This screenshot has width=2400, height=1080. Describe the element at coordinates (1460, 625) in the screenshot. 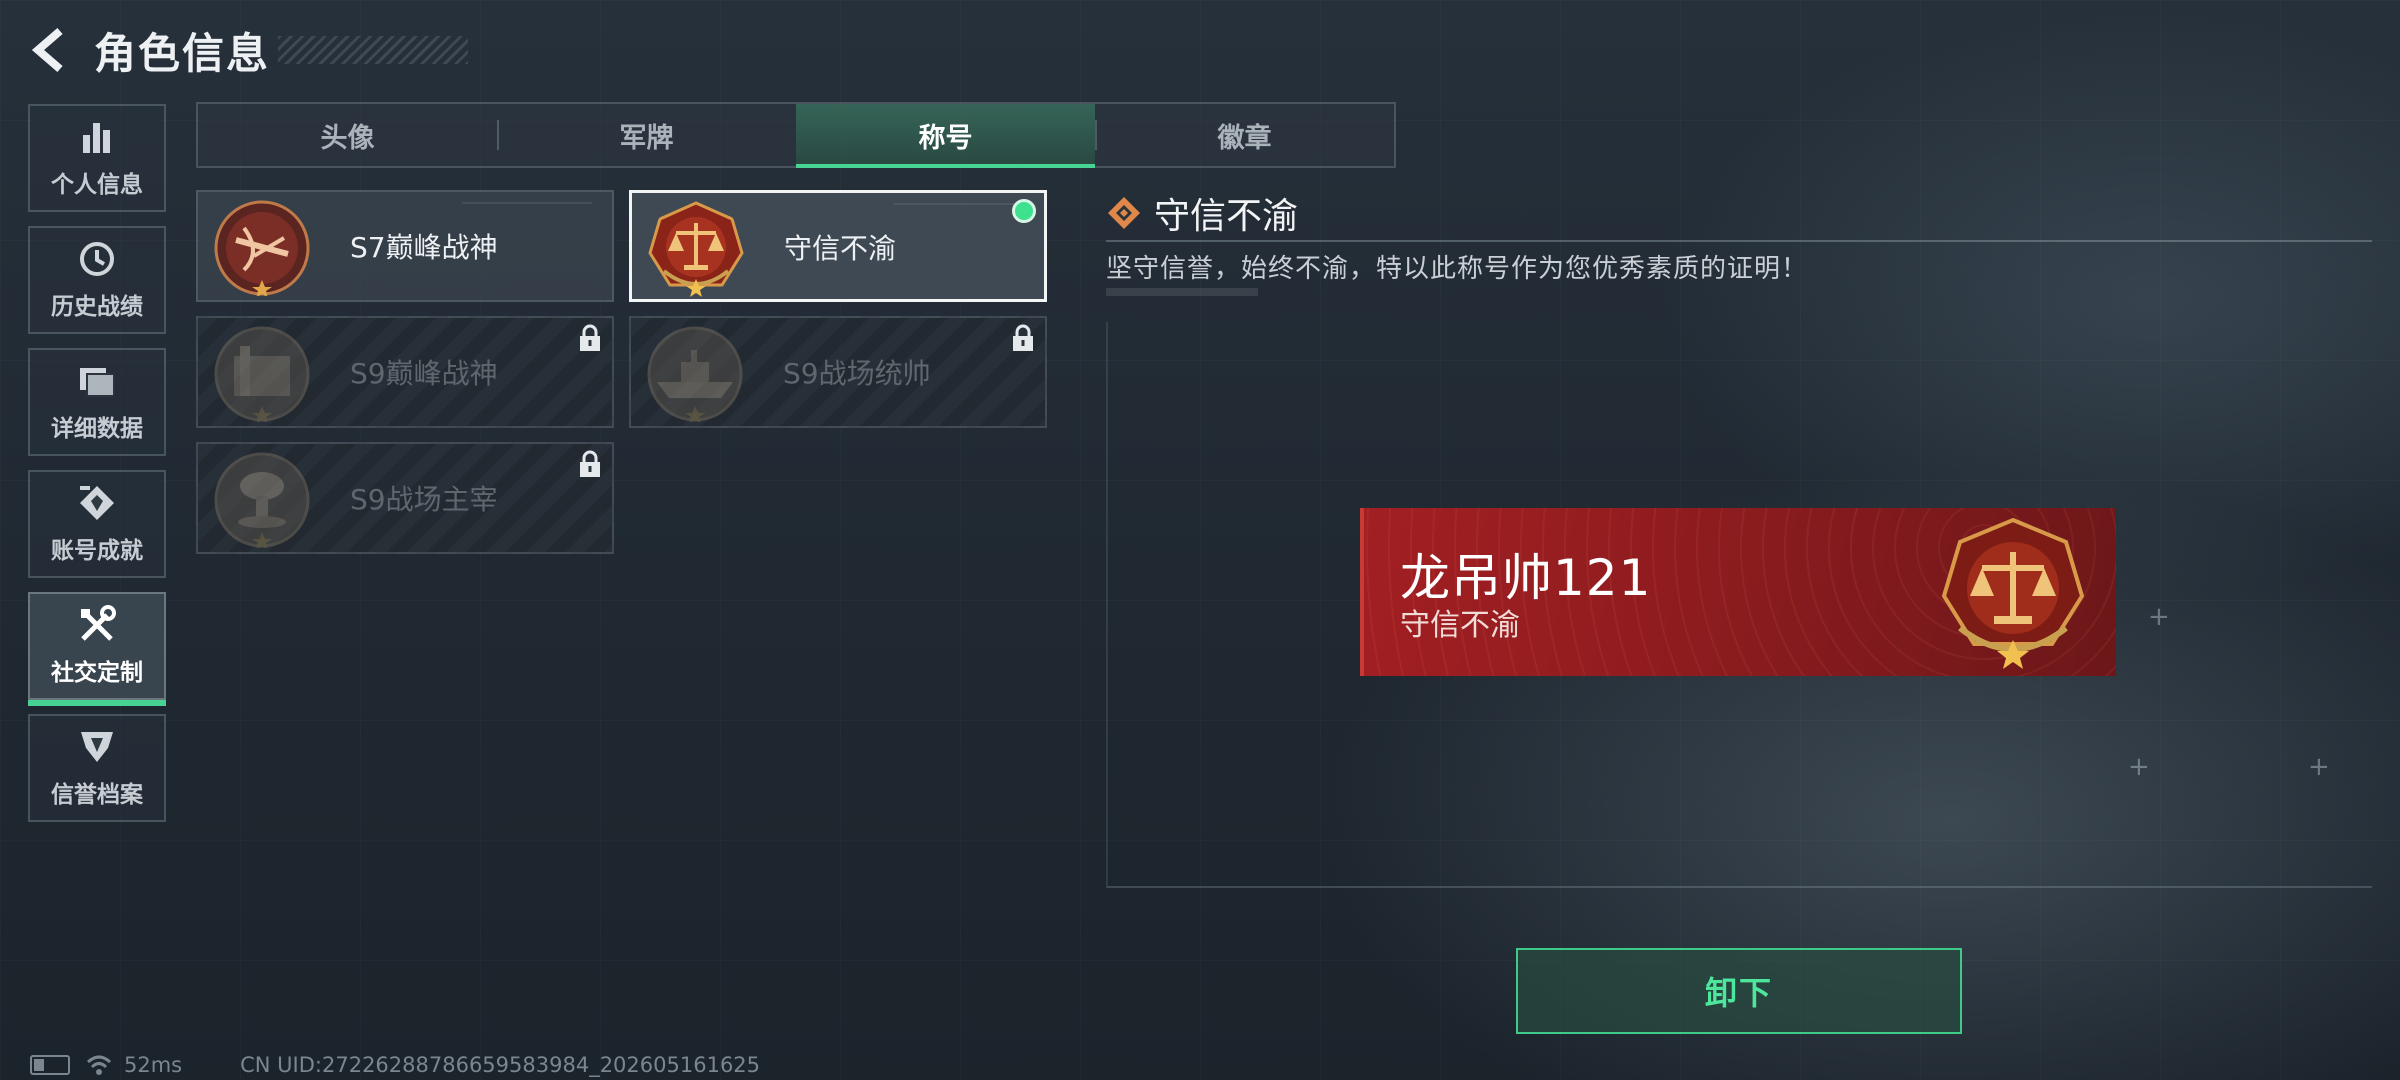

I see `banner-title: 守信不渝` at that location.